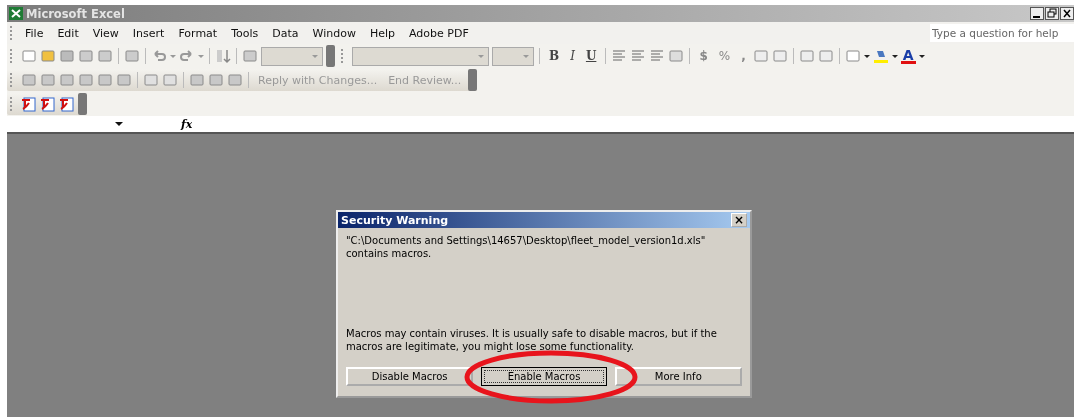  I want to click on dialog-title: Security Warning, so click(395, 220).